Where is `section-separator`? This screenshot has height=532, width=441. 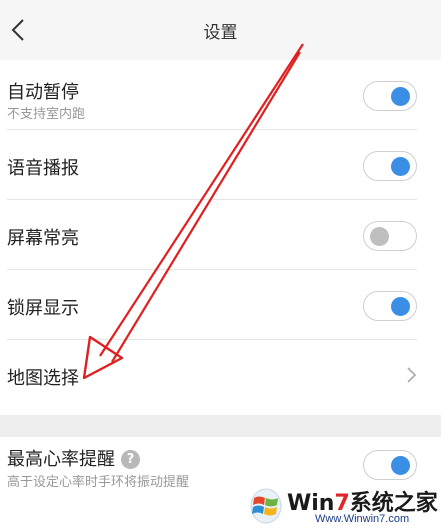 section-separator is located at coordinates (220, 426).